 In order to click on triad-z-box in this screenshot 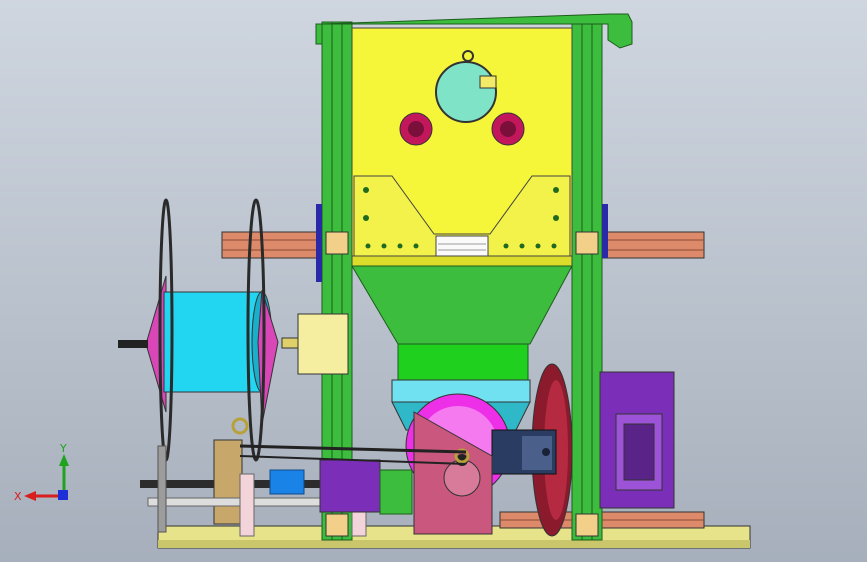, I will do `click(63, 495)`.